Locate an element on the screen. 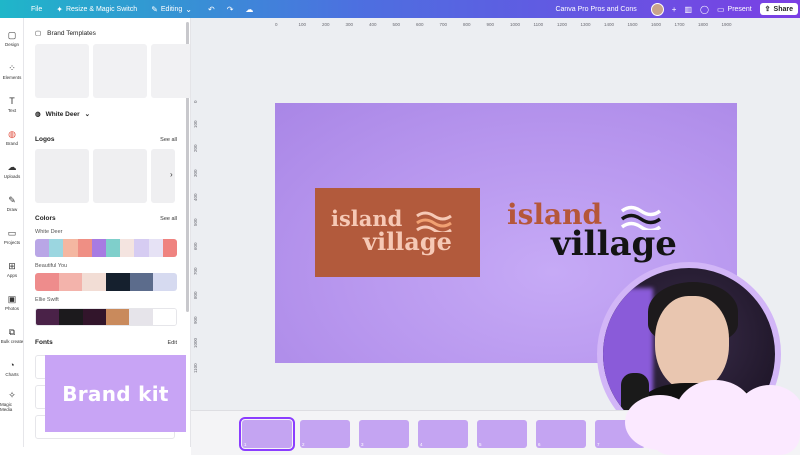  rail-charts: ◔ Charts is located at coordinates (12, 368).